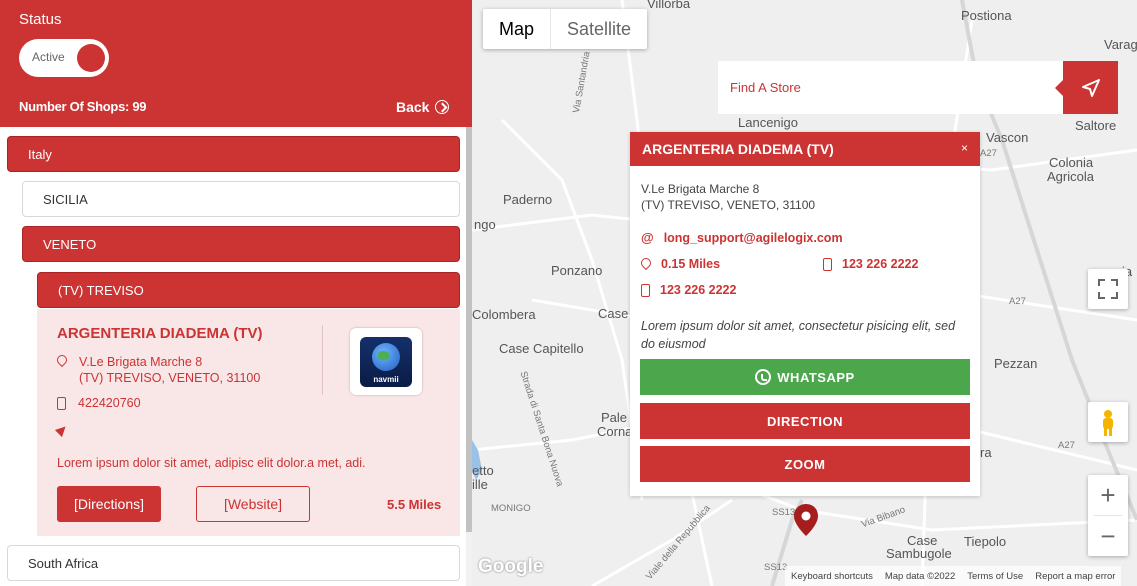  What do you see at coordinates (483, 470) in the screenshot?
I see `map-label: etto` at bounding box center [483, 470].